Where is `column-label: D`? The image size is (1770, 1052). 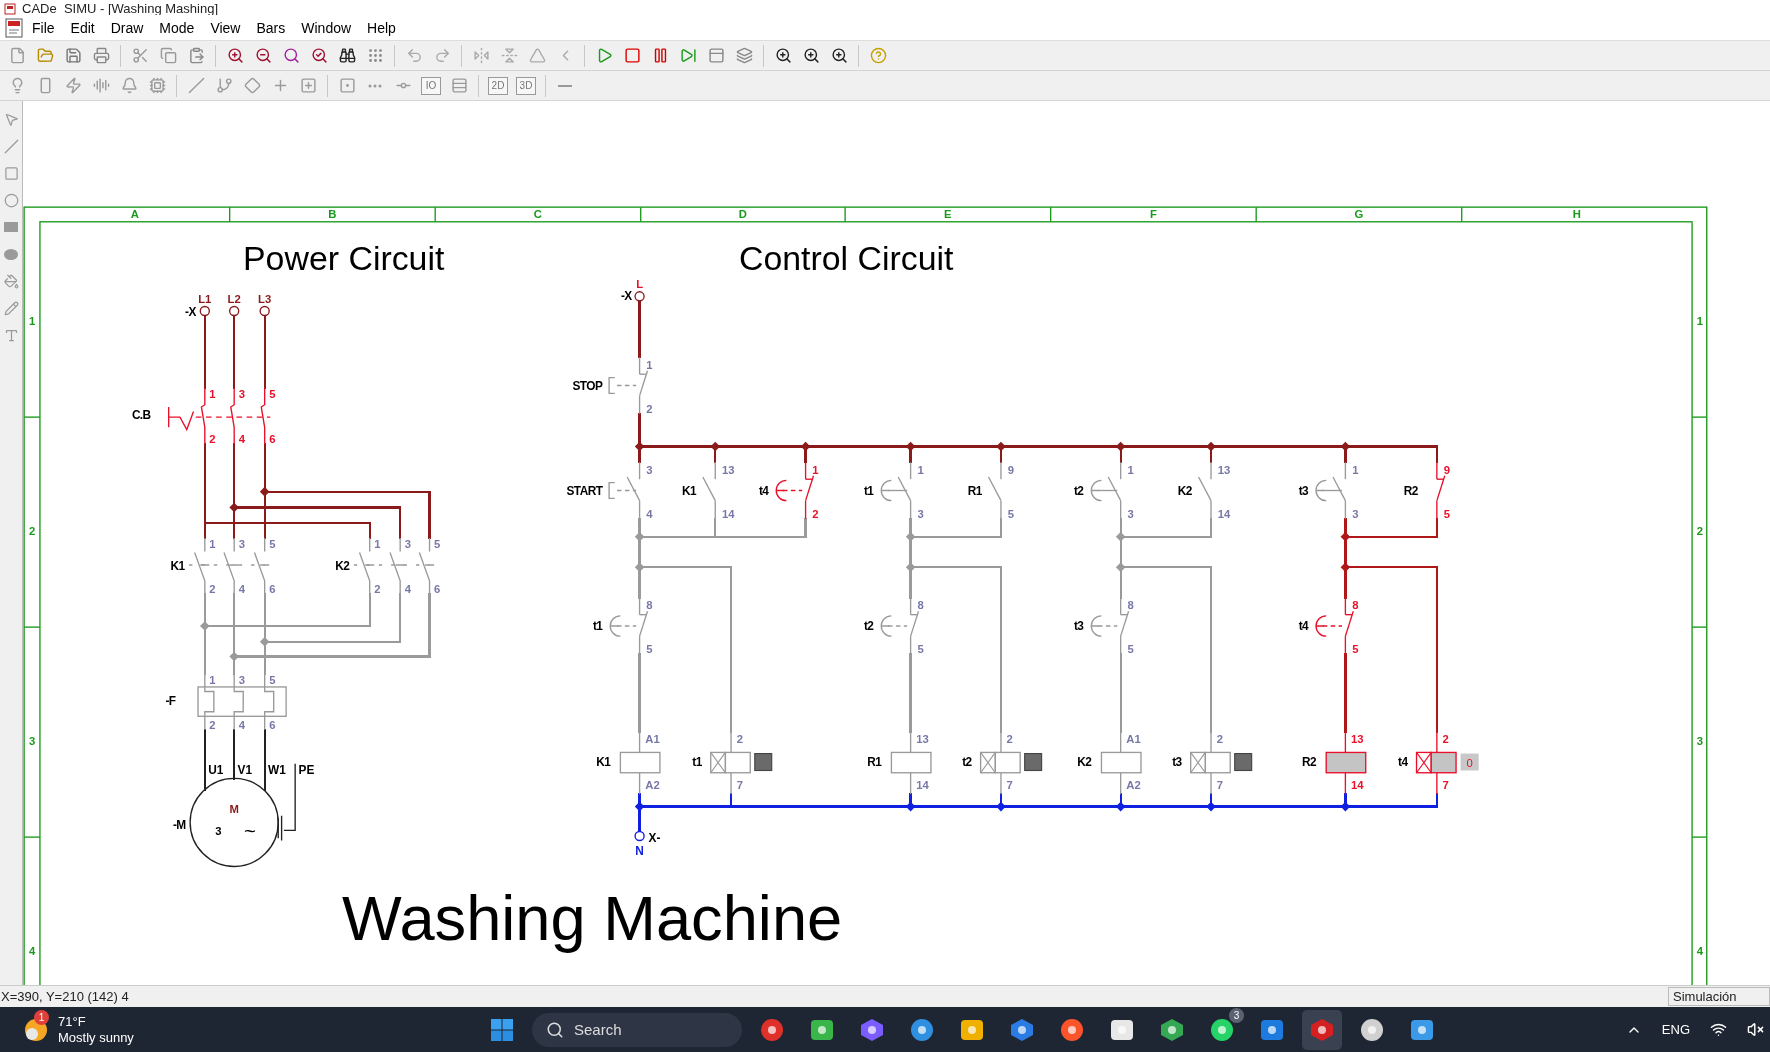
column-label: D is located at coordinates (742, 214).